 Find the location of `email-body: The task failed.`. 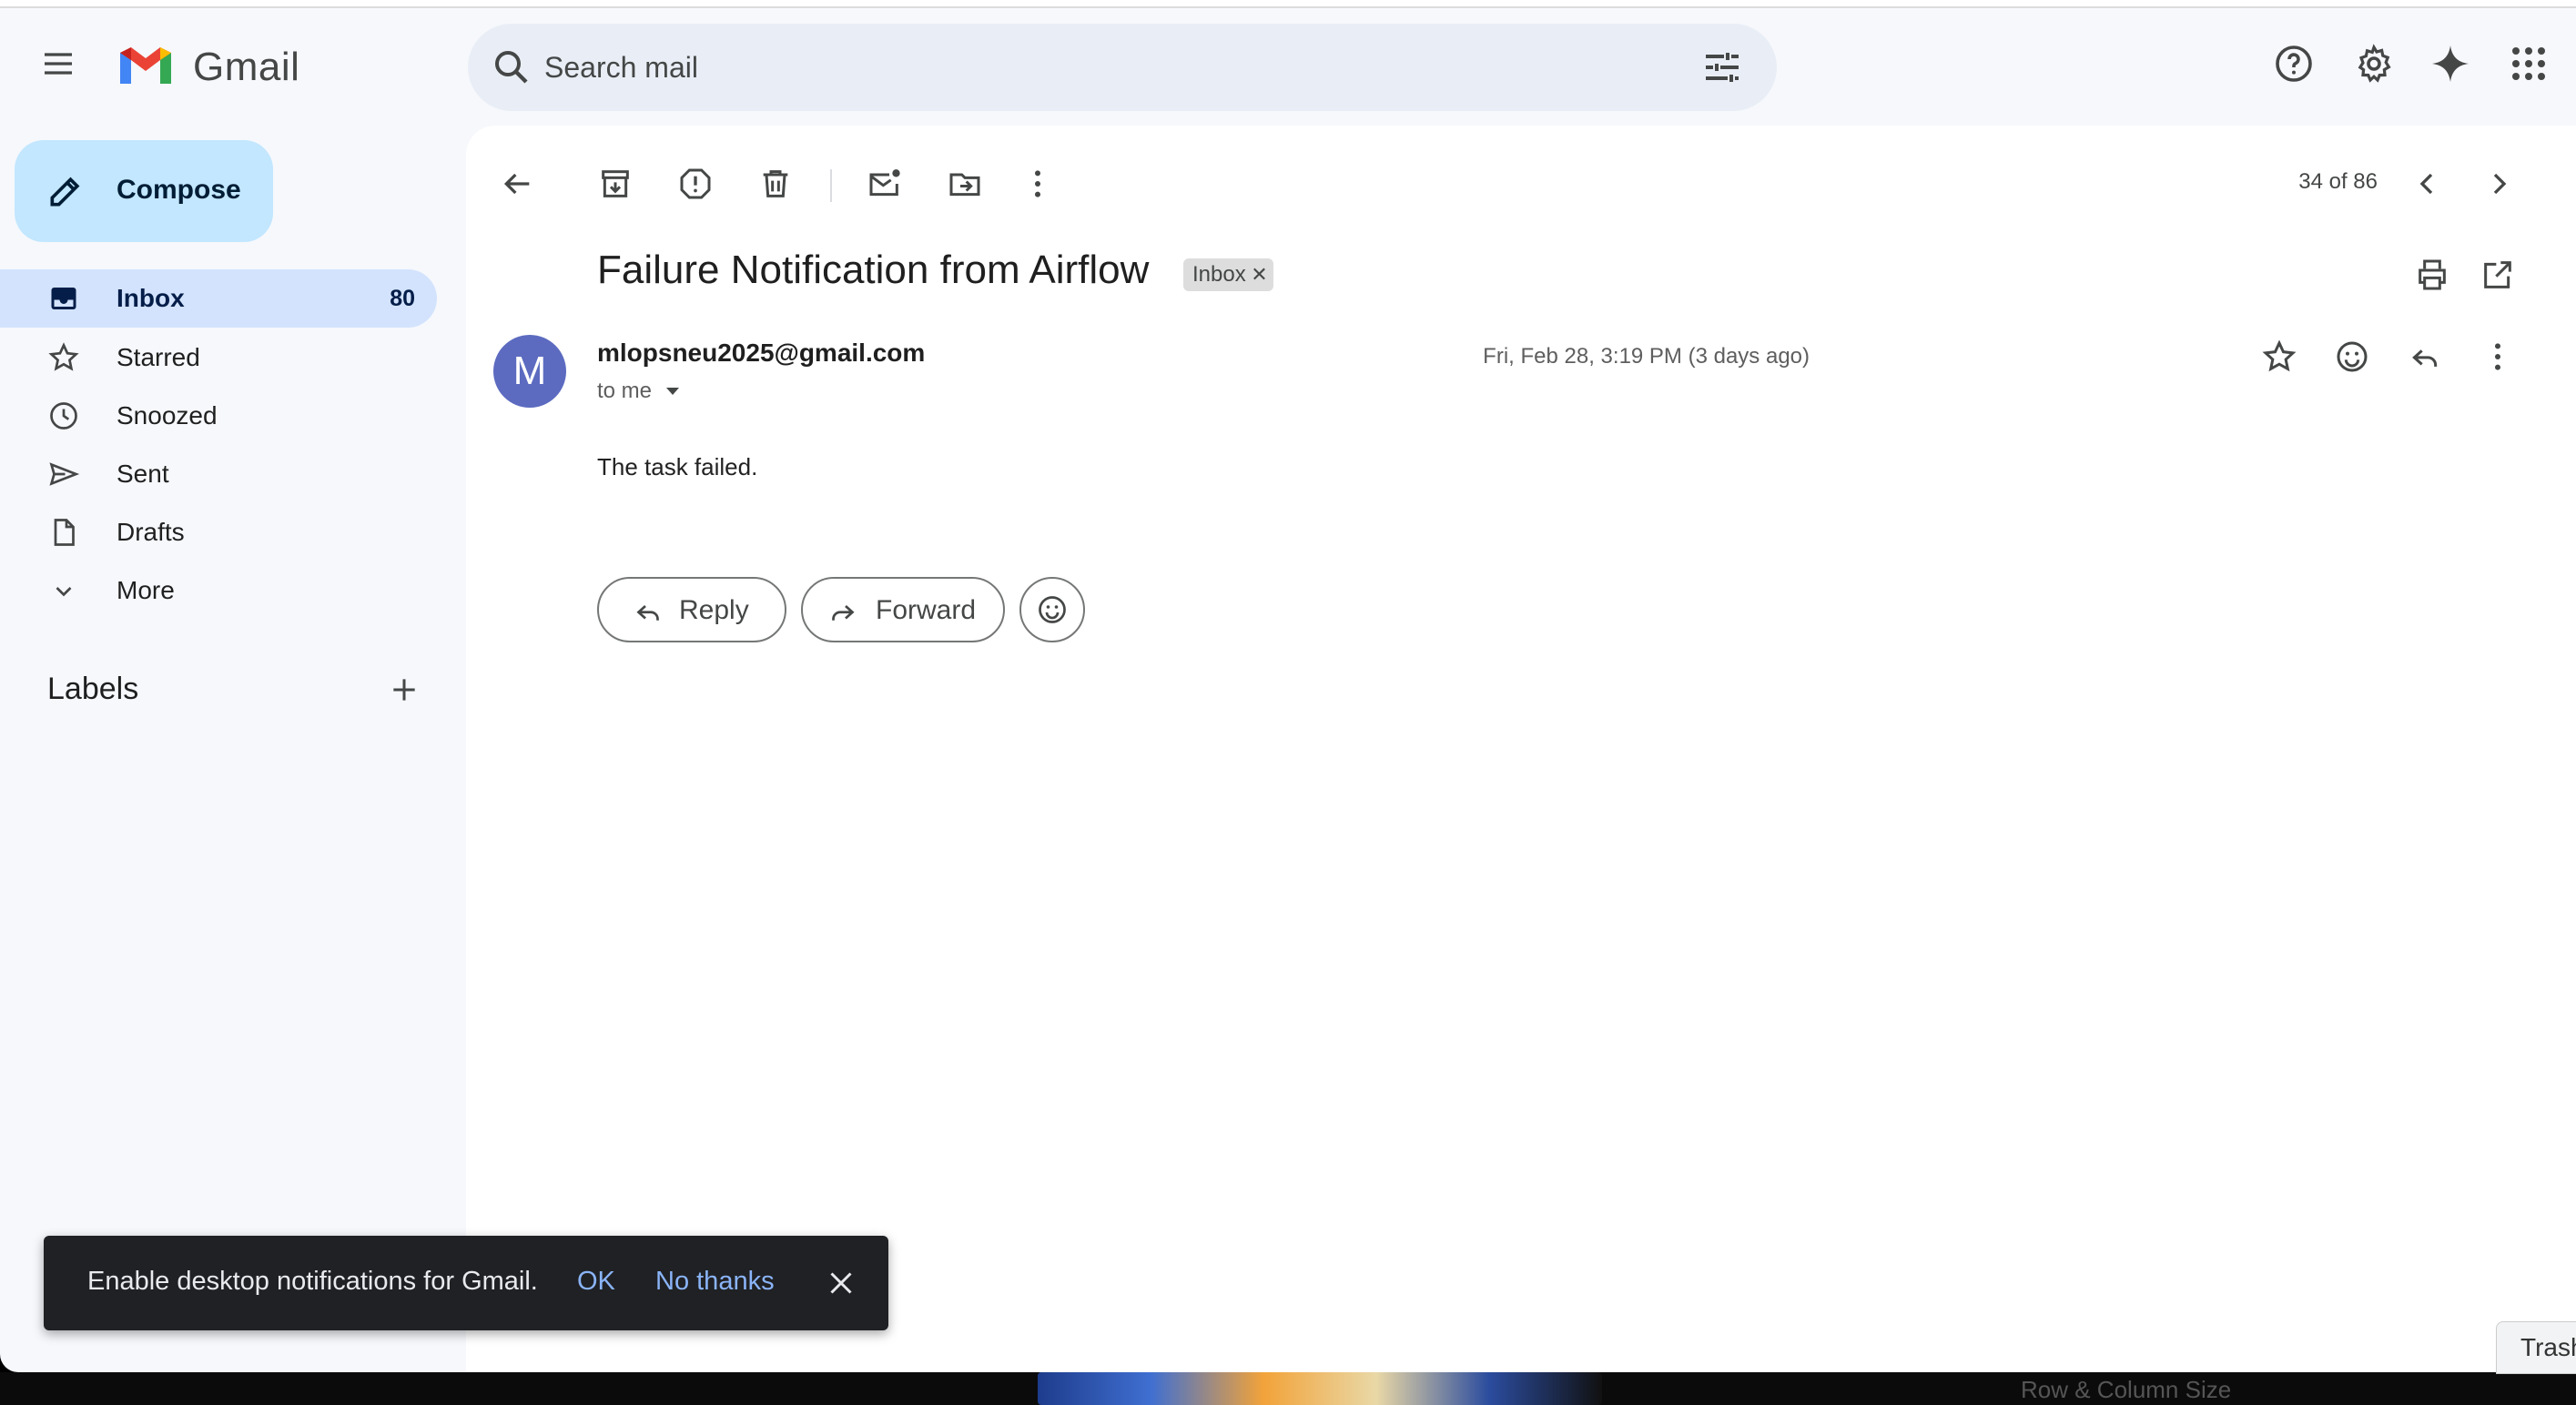

email-body: The task failed. is located at coordinates (677, 466).